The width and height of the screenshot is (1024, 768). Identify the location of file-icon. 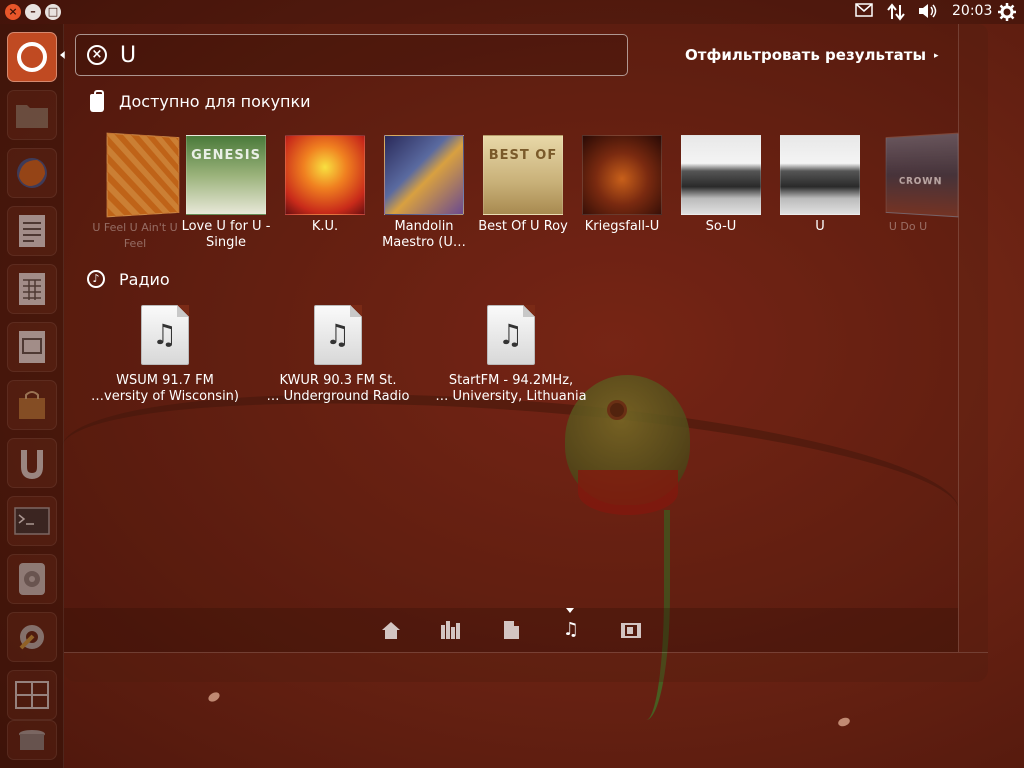
(511, 630).